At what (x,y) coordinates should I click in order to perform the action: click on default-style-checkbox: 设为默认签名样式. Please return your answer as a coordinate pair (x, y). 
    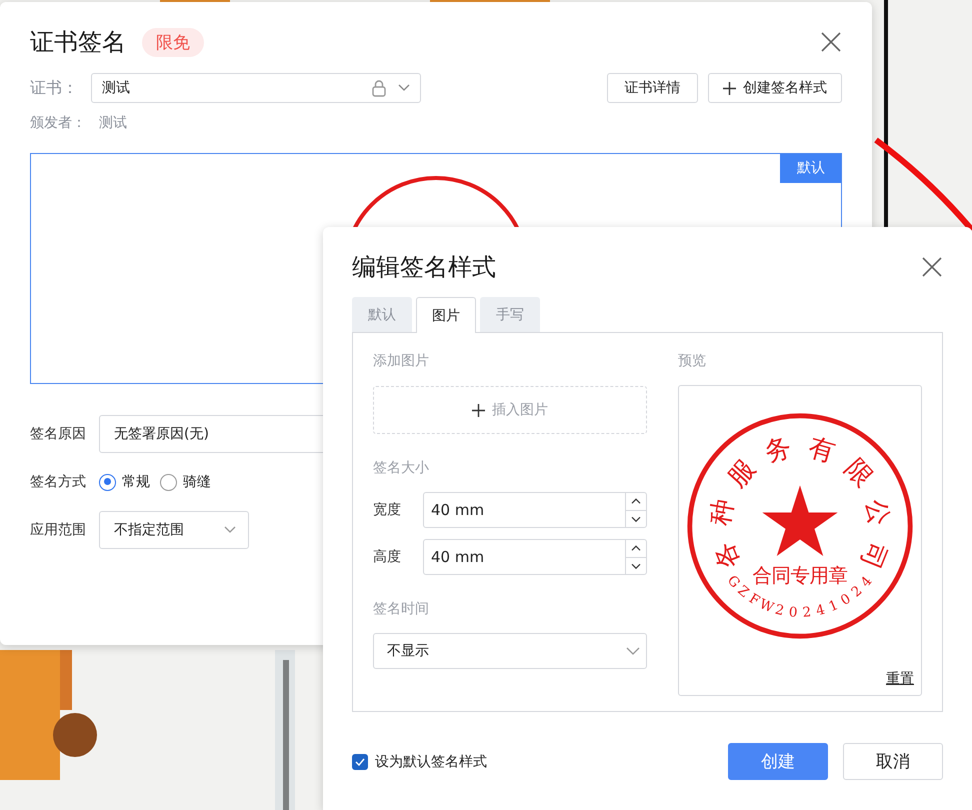
    Looking at the image, I should click on (419, 761).